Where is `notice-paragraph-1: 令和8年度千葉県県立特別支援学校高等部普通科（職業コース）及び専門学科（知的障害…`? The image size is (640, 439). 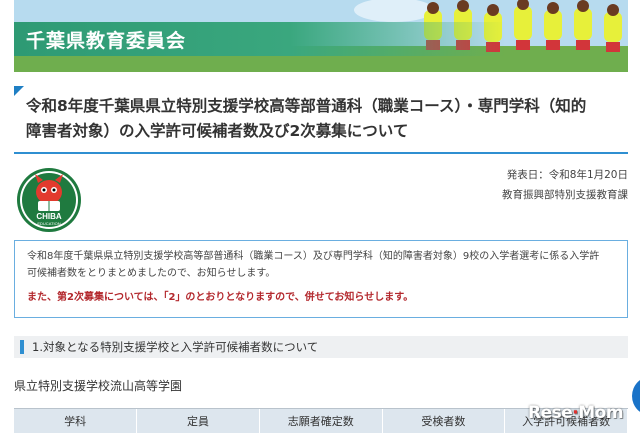 notice-paragraph-1: 令和8年度千葉県県立特別支援学校高等部普通科（職業コース）及び専門学科（知的障害… is located at coordinates (321, 265).